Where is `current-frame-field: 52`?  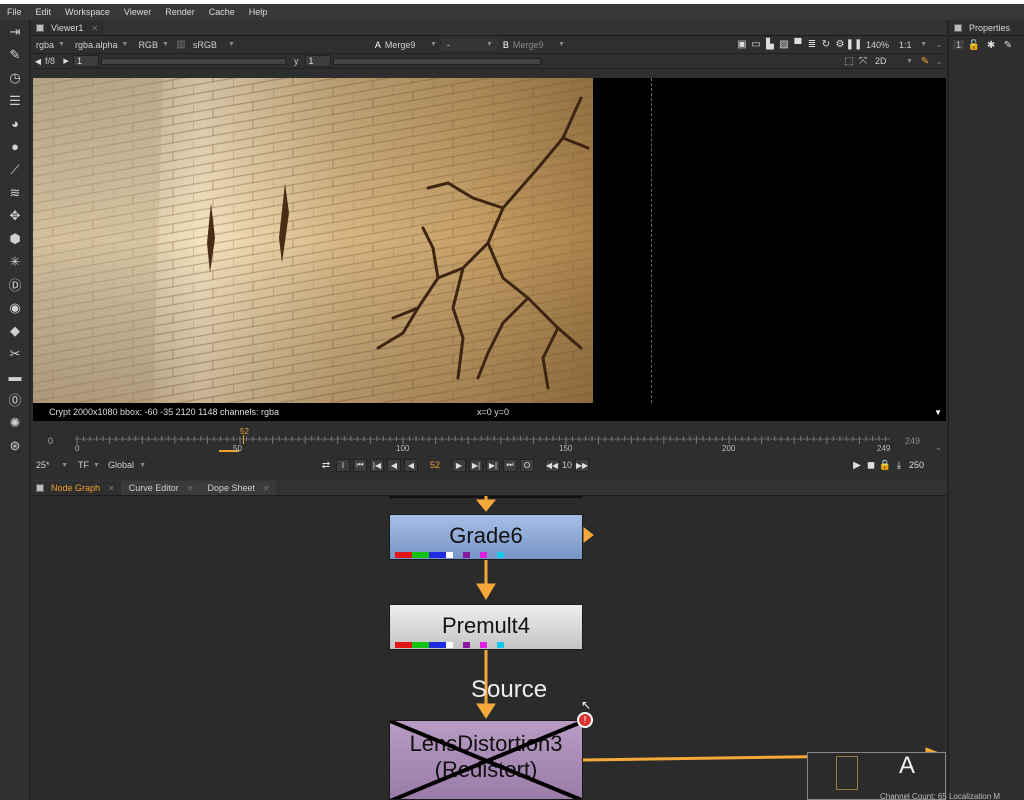
current-frame-field: 52 is located at coordinates (435, 465).